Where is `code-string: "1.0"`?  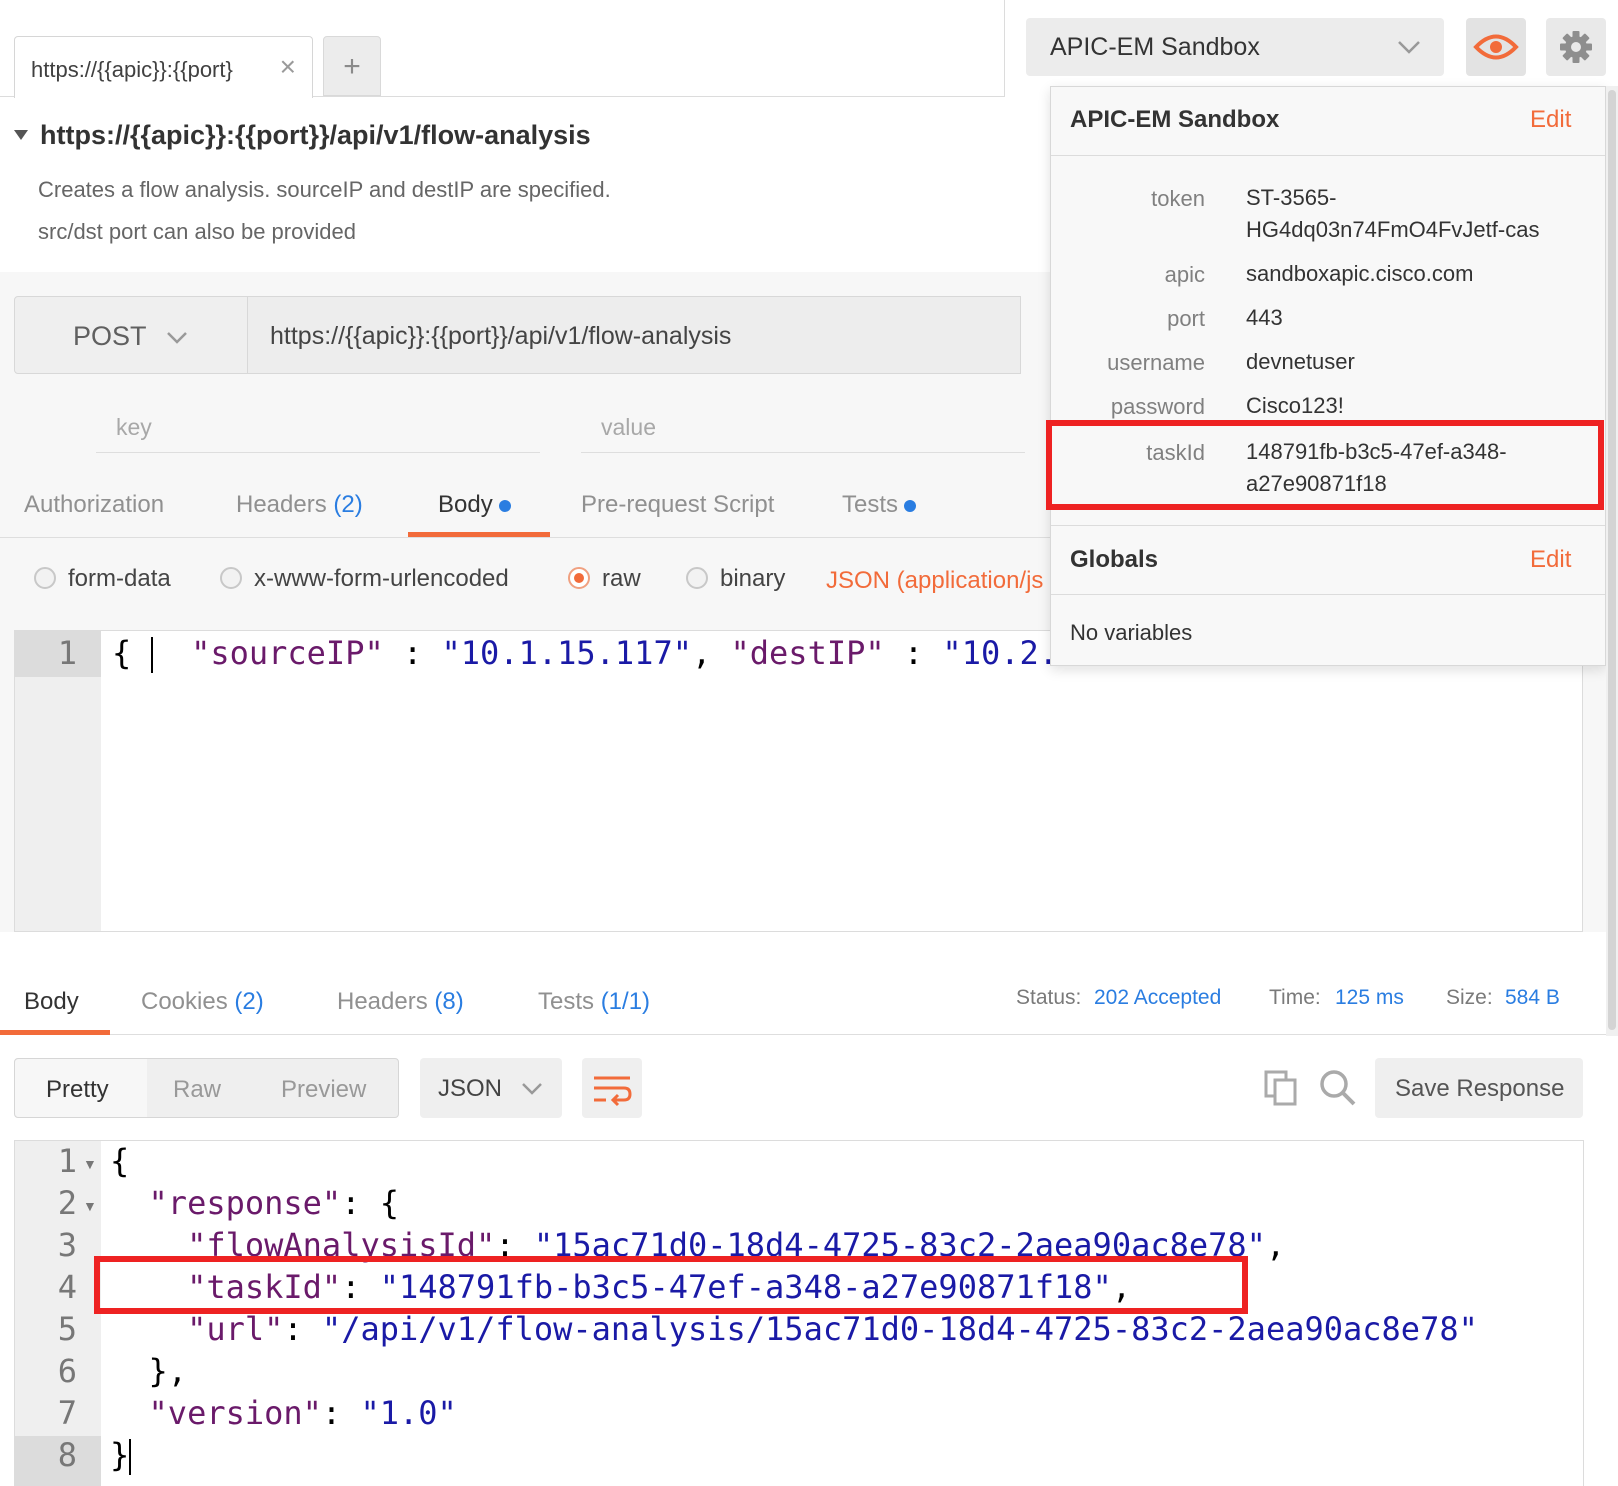
code-string: "1.0" is located at coordinates (408, 1413).